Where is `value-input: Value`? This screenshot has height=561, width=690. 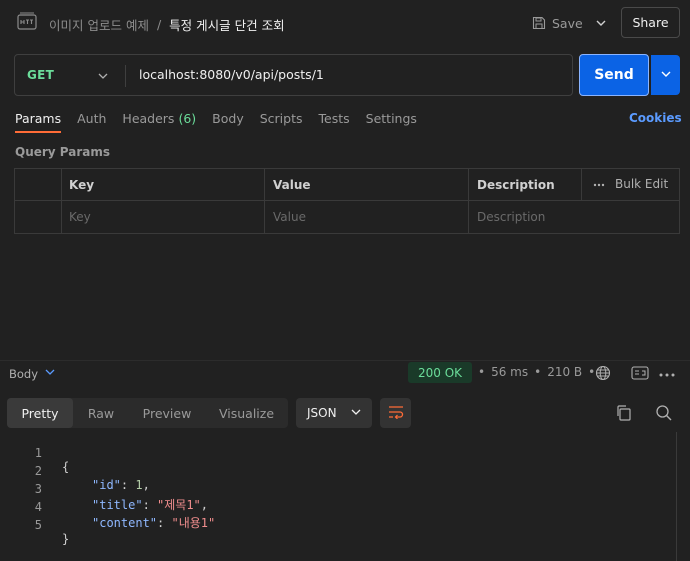 value-input: Value is located at coordinates (289, 217).